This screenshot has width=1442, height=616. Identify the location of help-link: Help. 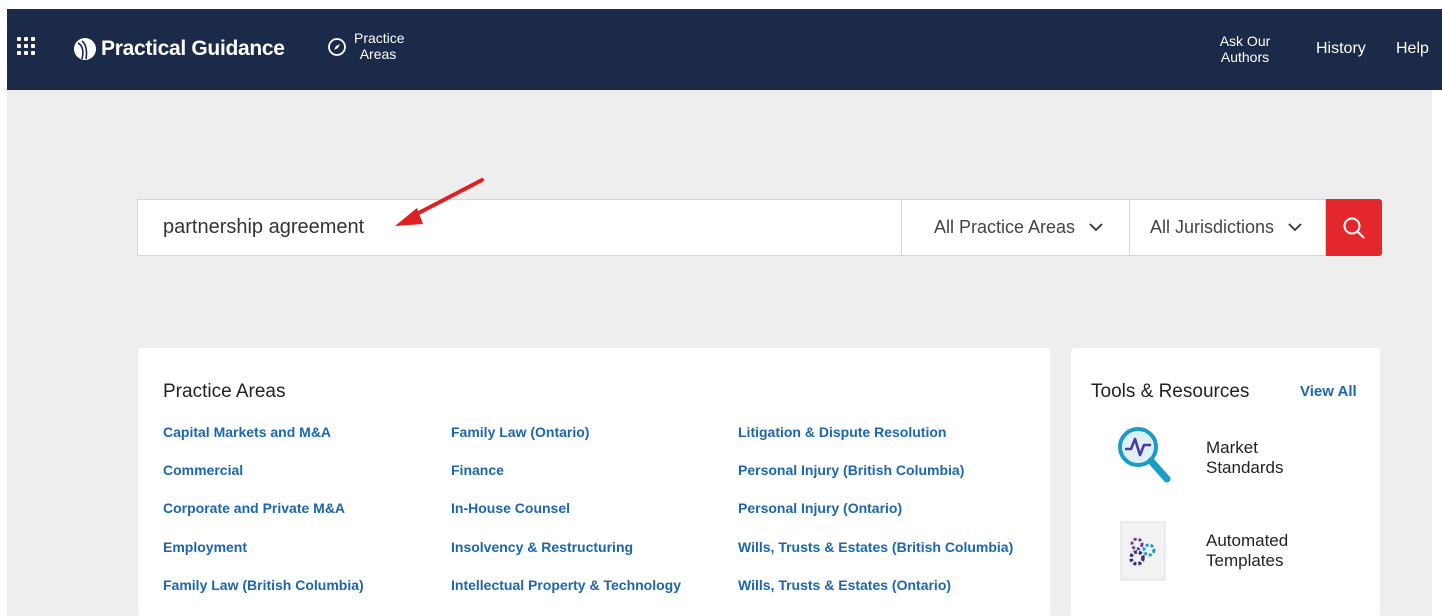
(1412, 49).